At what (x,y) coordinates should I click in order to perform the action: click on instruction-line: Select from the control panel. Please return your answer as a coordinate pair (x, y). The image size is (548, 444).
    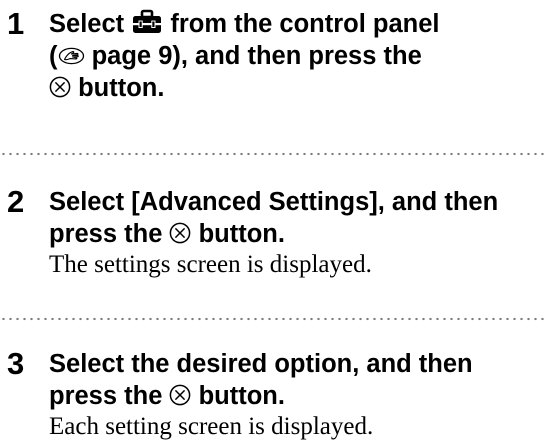
    Looking at the image, I should click on (296, 24).